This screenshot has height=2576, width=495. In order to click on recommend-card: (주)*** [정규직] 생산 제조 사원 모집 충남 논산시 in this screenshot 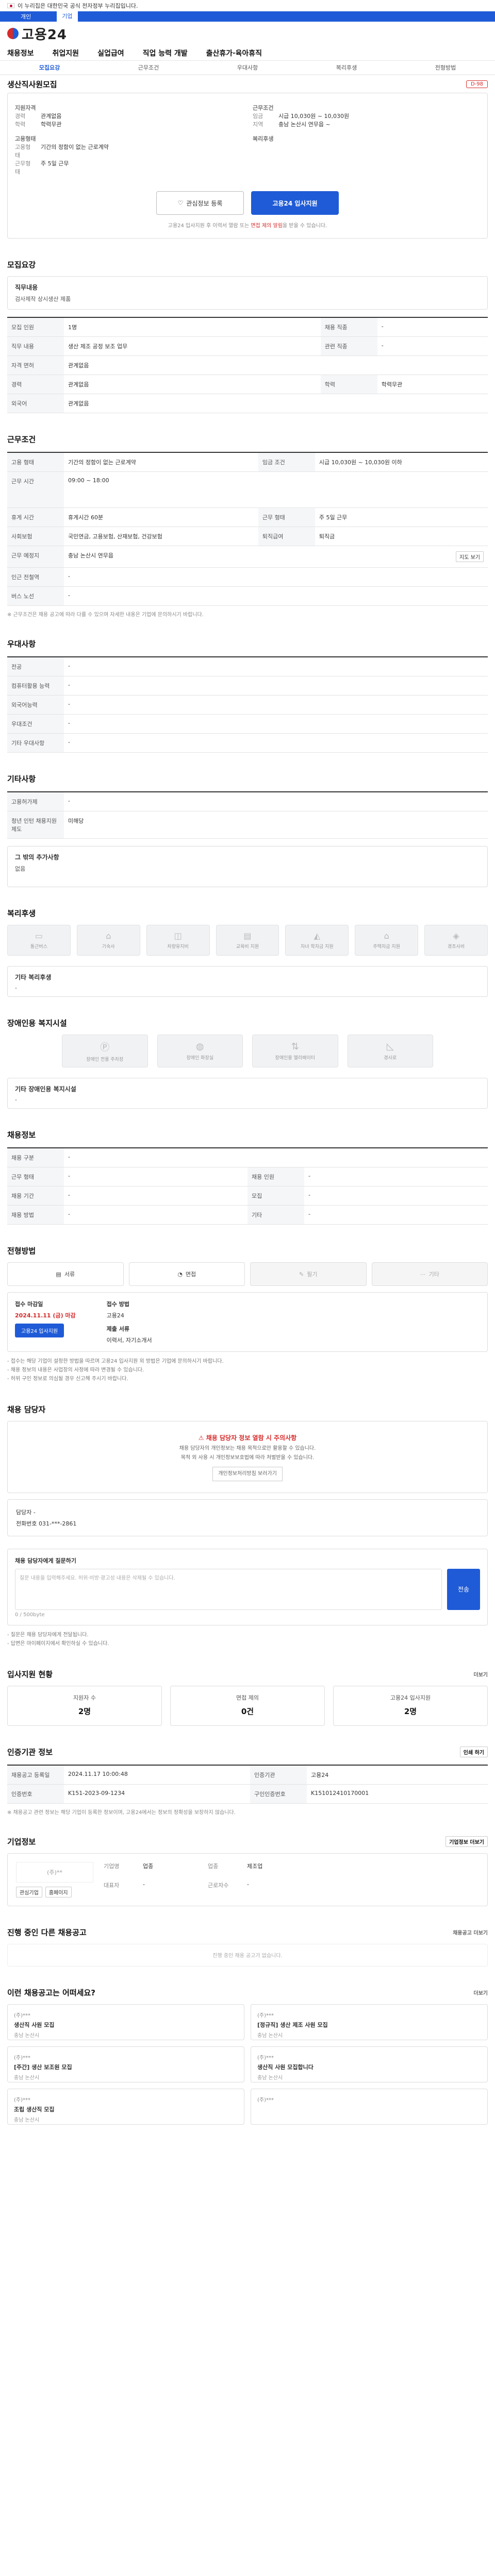, I will do `click(369, 2022)`.